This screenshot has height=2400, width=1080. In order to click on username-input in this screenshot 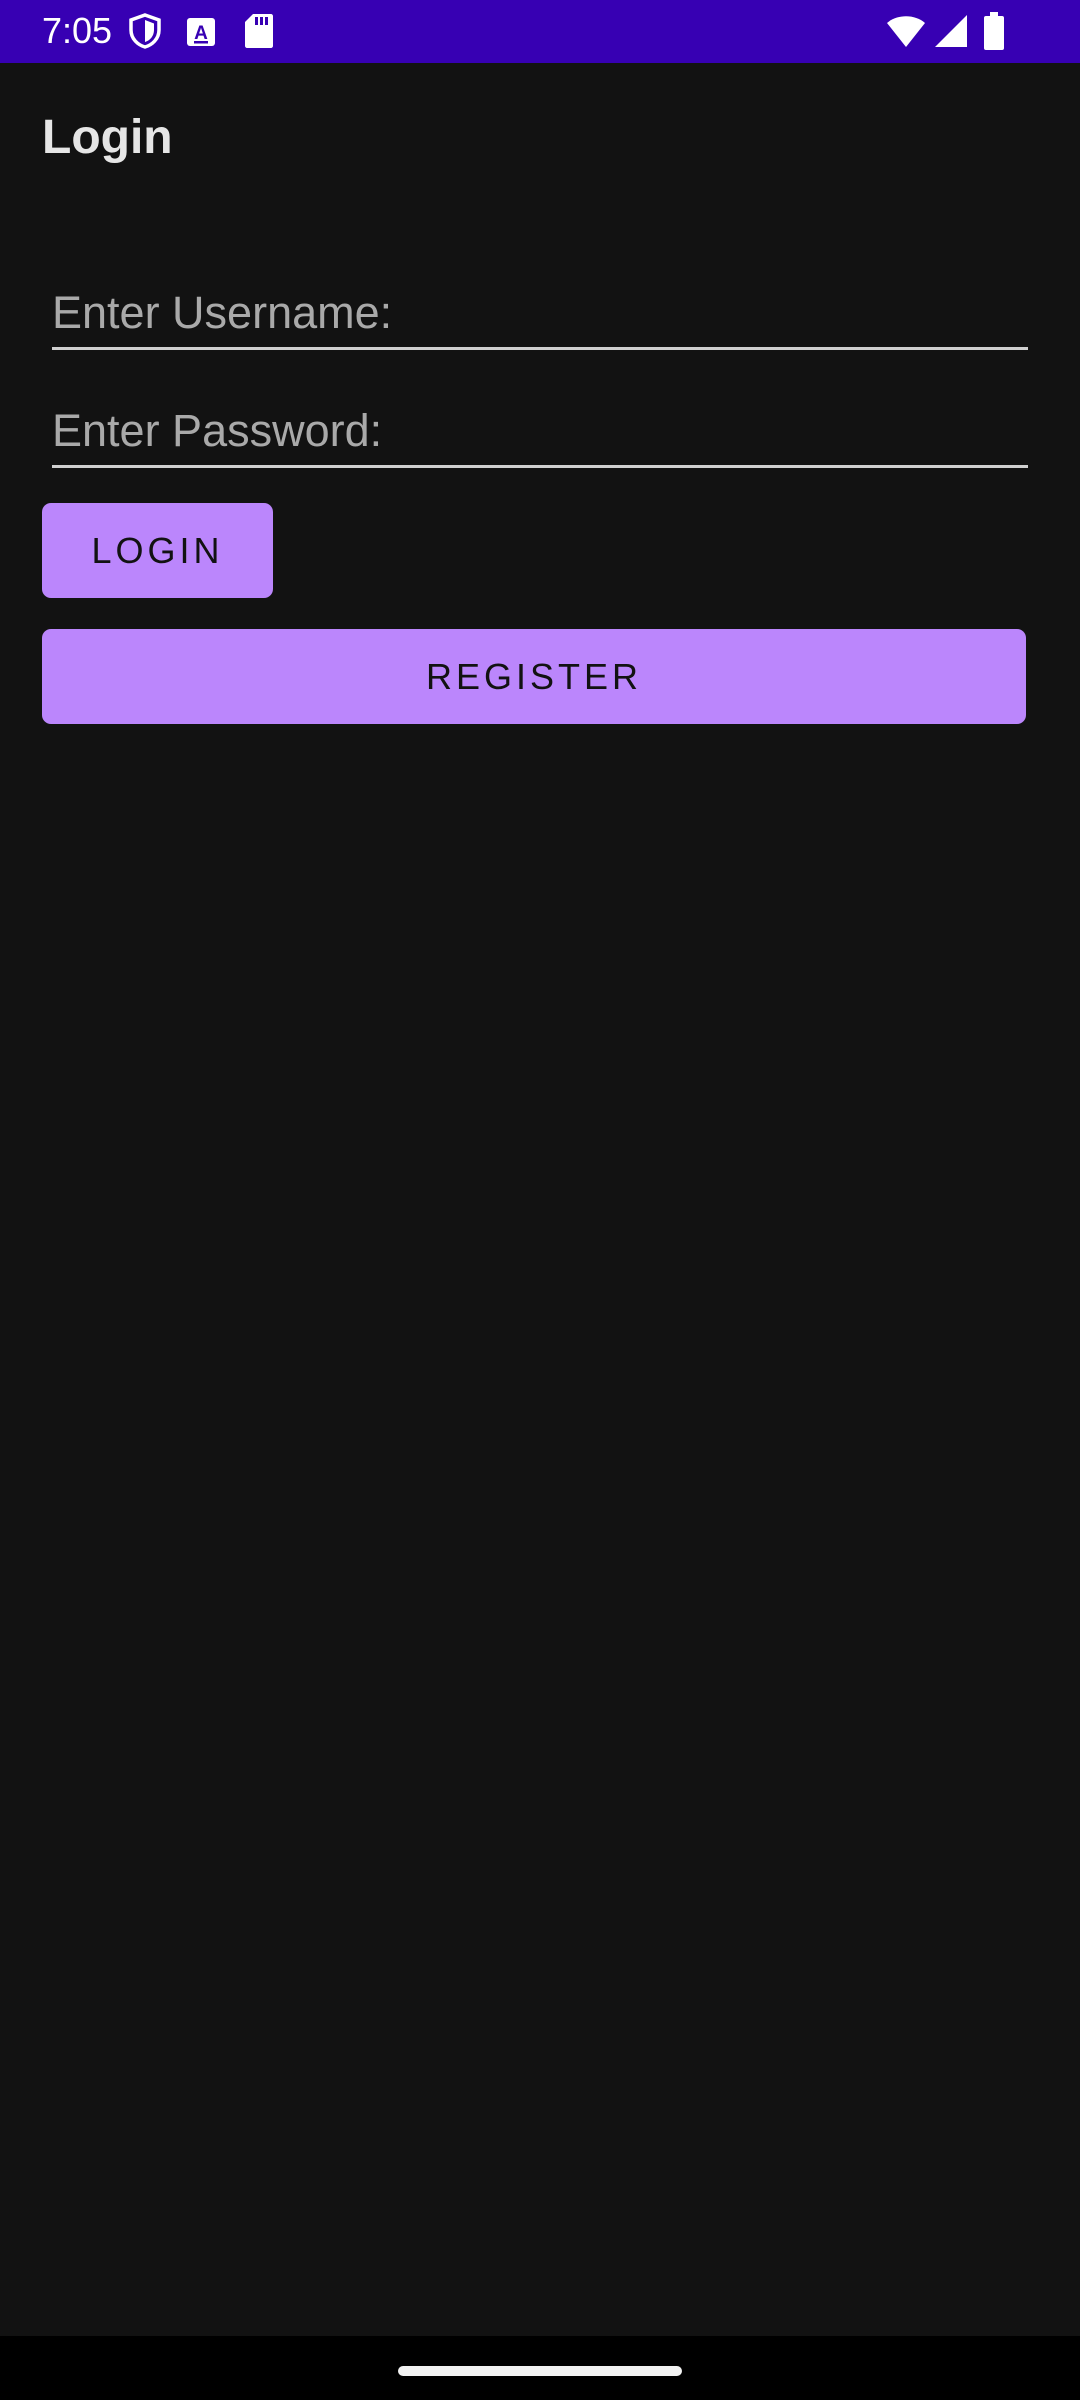, I will do `click(540, 312)`.